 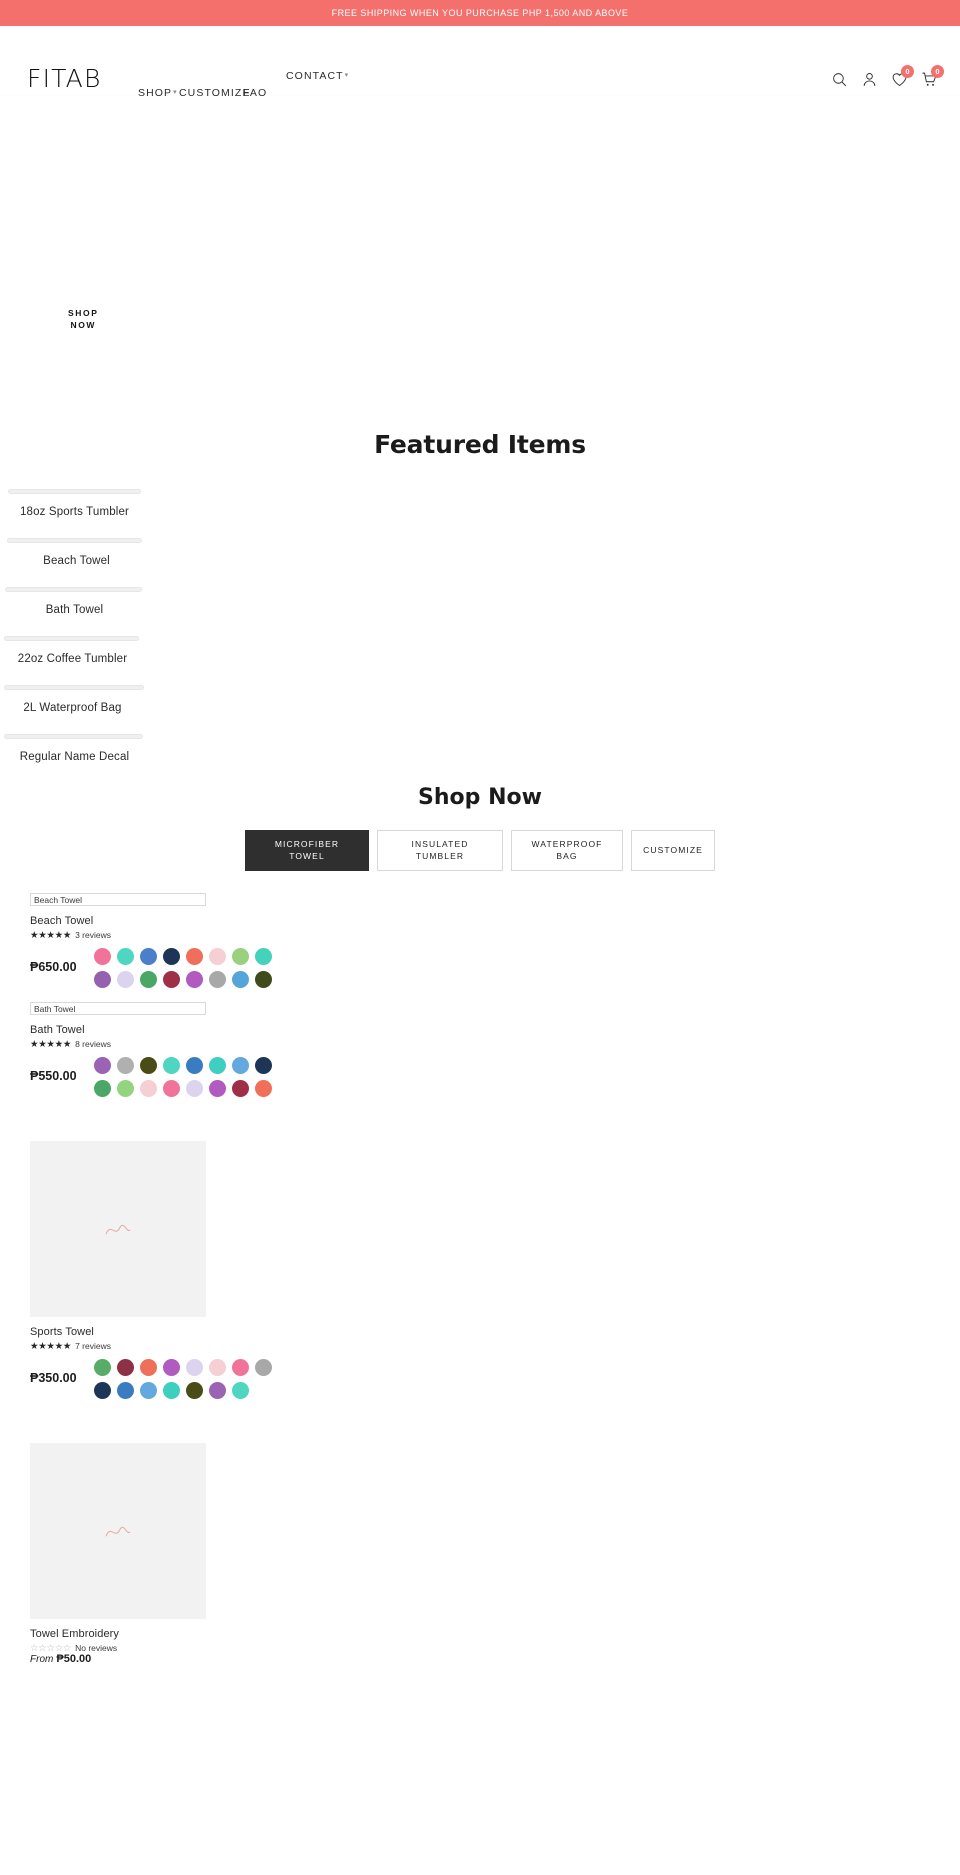 What do you see at coordinates (42, 1660) in the screenshot?
I see `price-prefix: From` at bounding box center [42, 1660].